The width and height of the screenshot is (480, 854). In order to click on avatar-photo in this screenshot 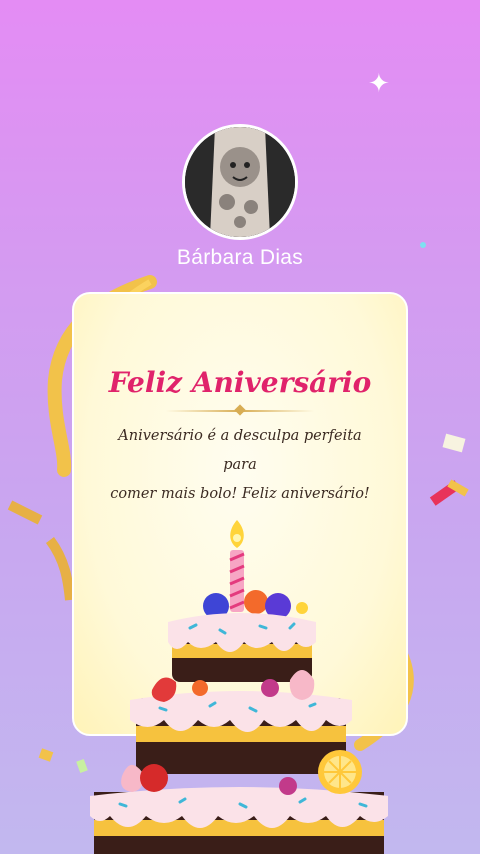, I will do `click(240, 182)`.